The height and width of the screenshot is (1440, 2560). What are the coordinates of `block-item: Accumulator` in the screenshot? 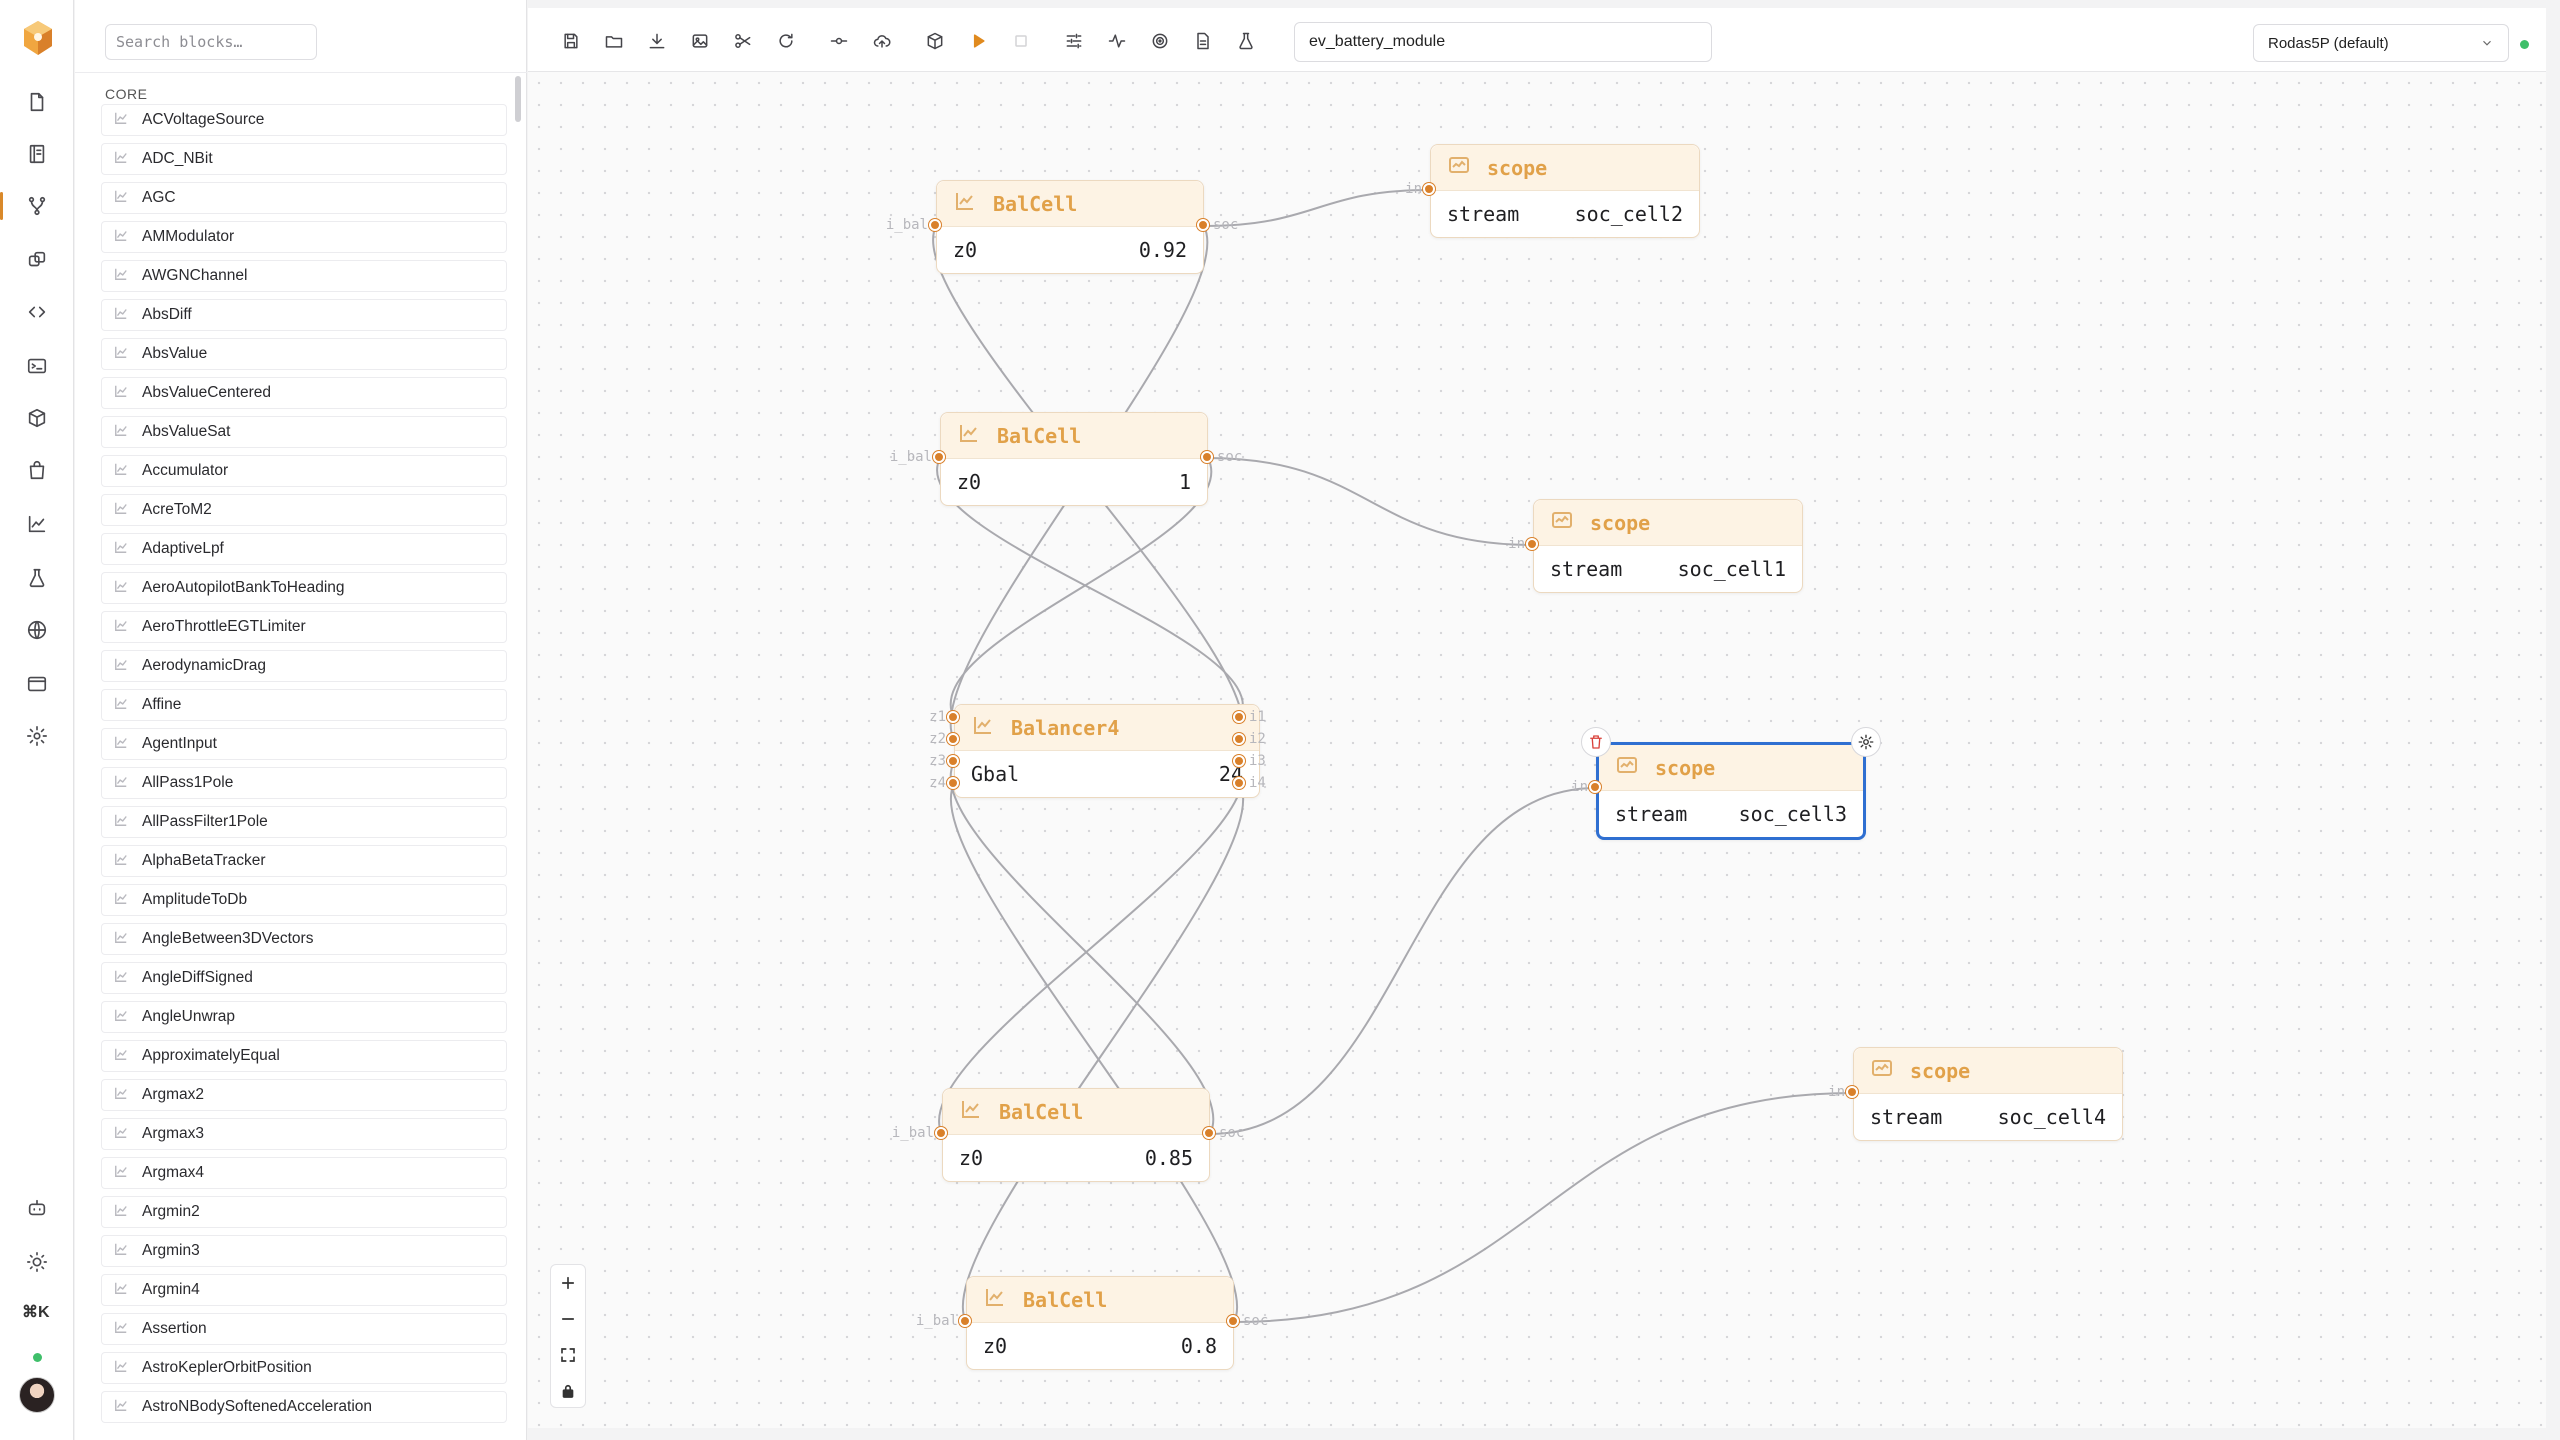 It's located at (304, 471).